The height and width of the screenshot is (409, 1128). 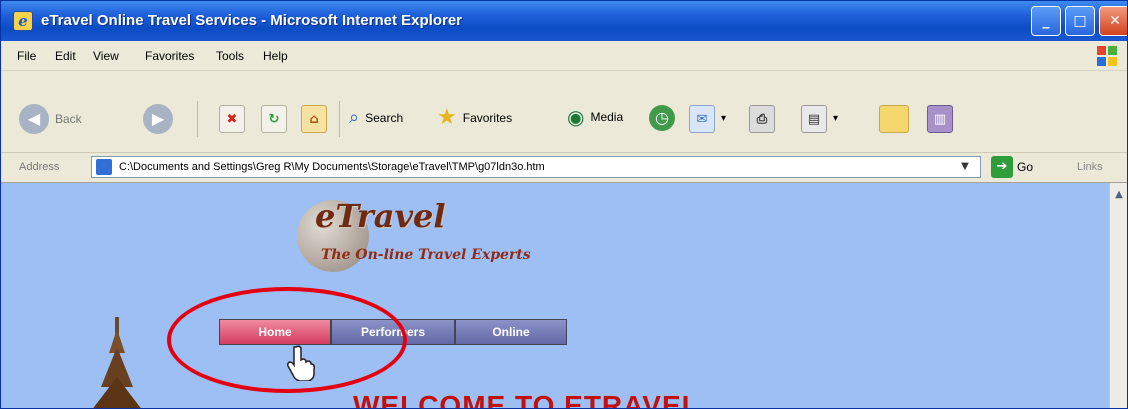 What do you see at coordinates (564, 56) in the screenshot?
I see `menu-bar: File Edit View Favorites Tools Help` at bounding box center [564, 56].